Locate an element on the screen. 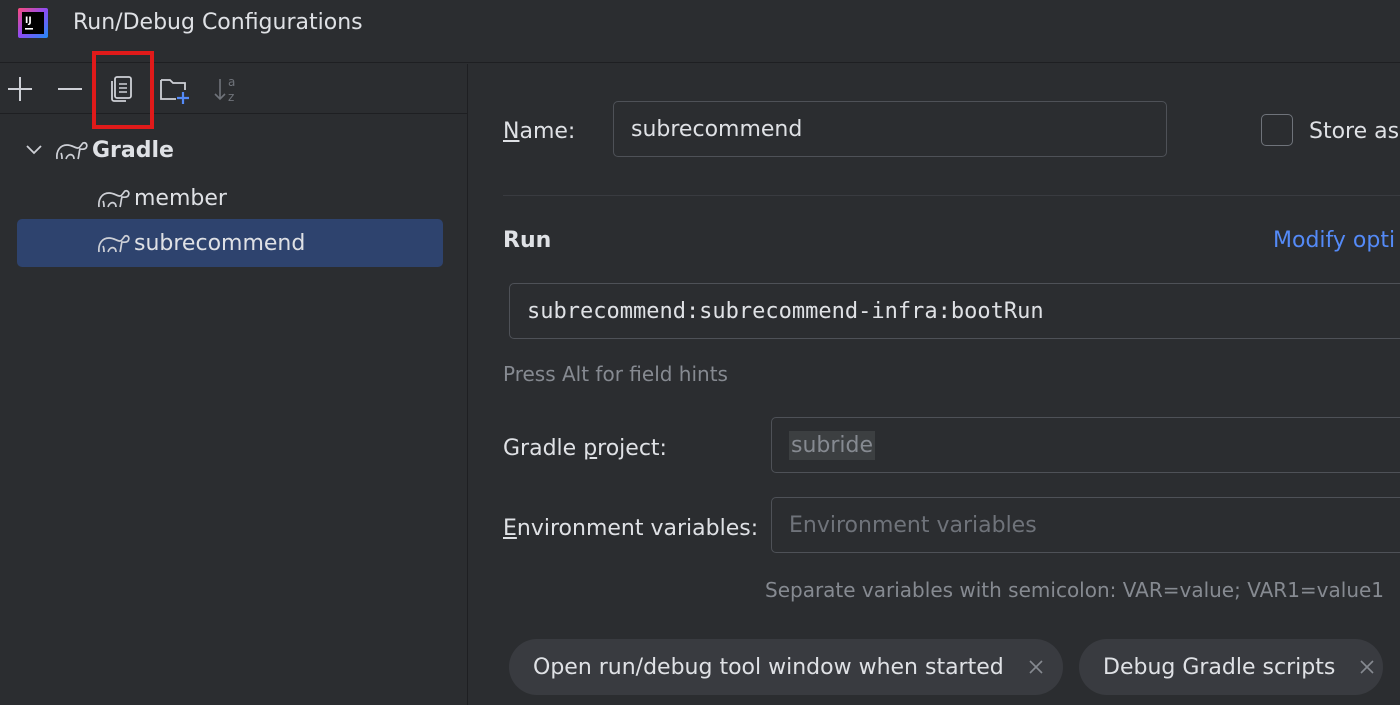 This screenshot has height=705, width=1400. tag-open-run-debug-window: Open run/debug tool window when started is located at coordinates (786, 667).